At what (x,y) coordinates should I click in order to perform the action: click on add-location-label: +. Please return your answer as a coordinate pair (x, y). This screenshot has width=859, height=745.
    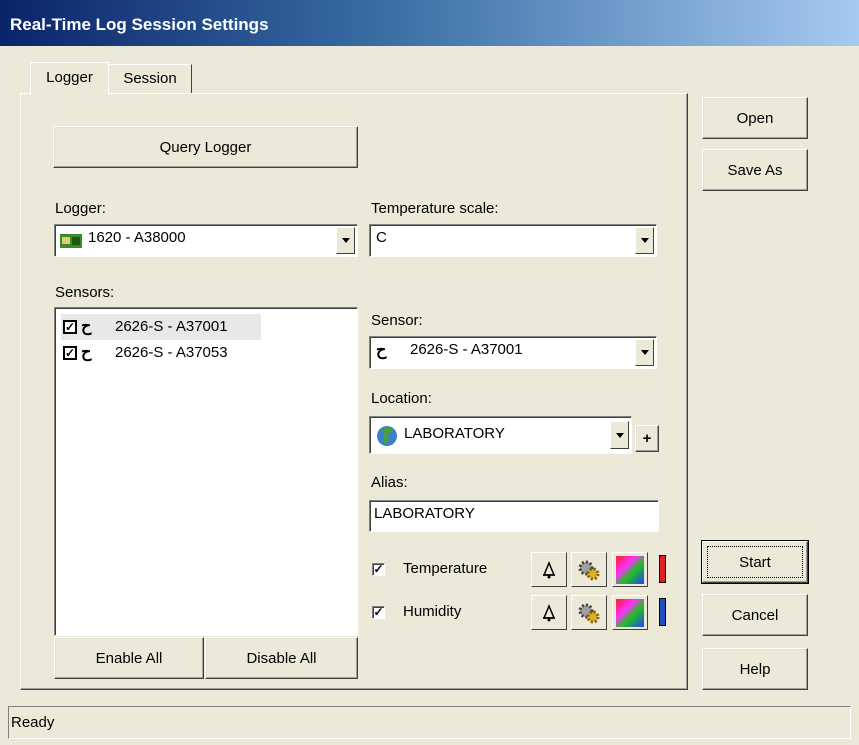
    Looking at the image, I should click on (647, 438).